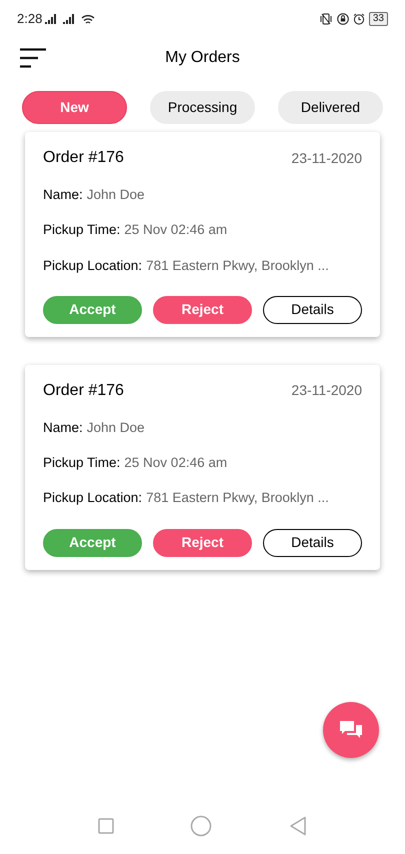  What do you see at coordinates (378, 19) in the screenshot?
I see `battery-icon: 33` at bounding box center [378, 19].